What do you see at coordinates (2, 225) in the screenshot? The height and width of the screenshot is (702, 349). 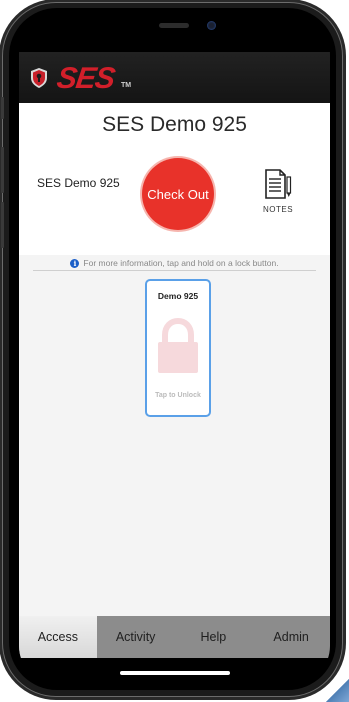 I see `volume-down-button` at bounding box center [2, 225].